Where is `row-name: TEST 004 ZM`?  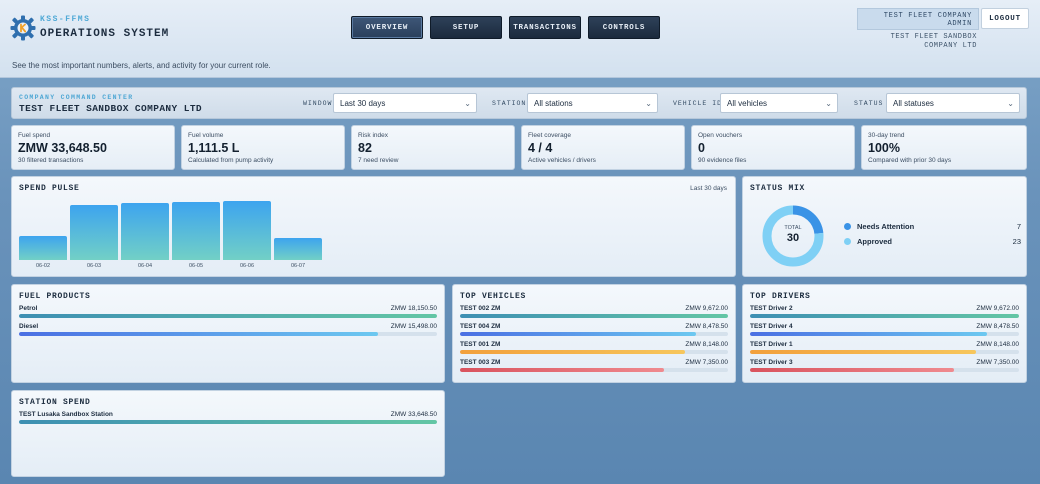
row-name: TEST 004 ZM is located at coordinates (480, 326).